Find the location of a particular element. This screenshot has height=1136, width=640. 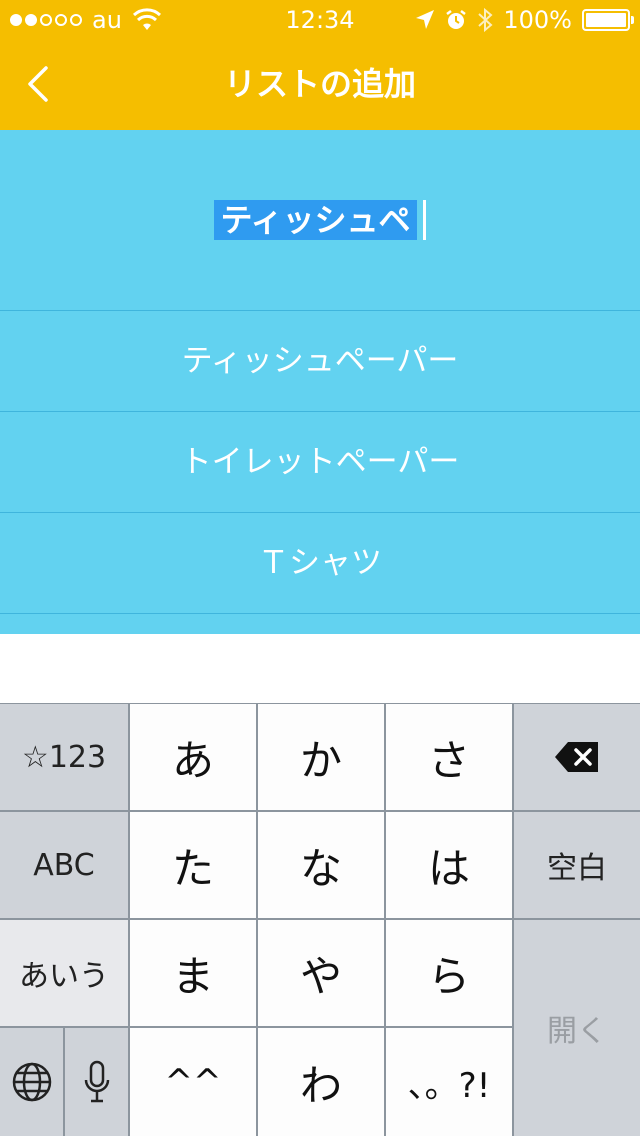

alarm-icon is located at coordinates (456, 19).